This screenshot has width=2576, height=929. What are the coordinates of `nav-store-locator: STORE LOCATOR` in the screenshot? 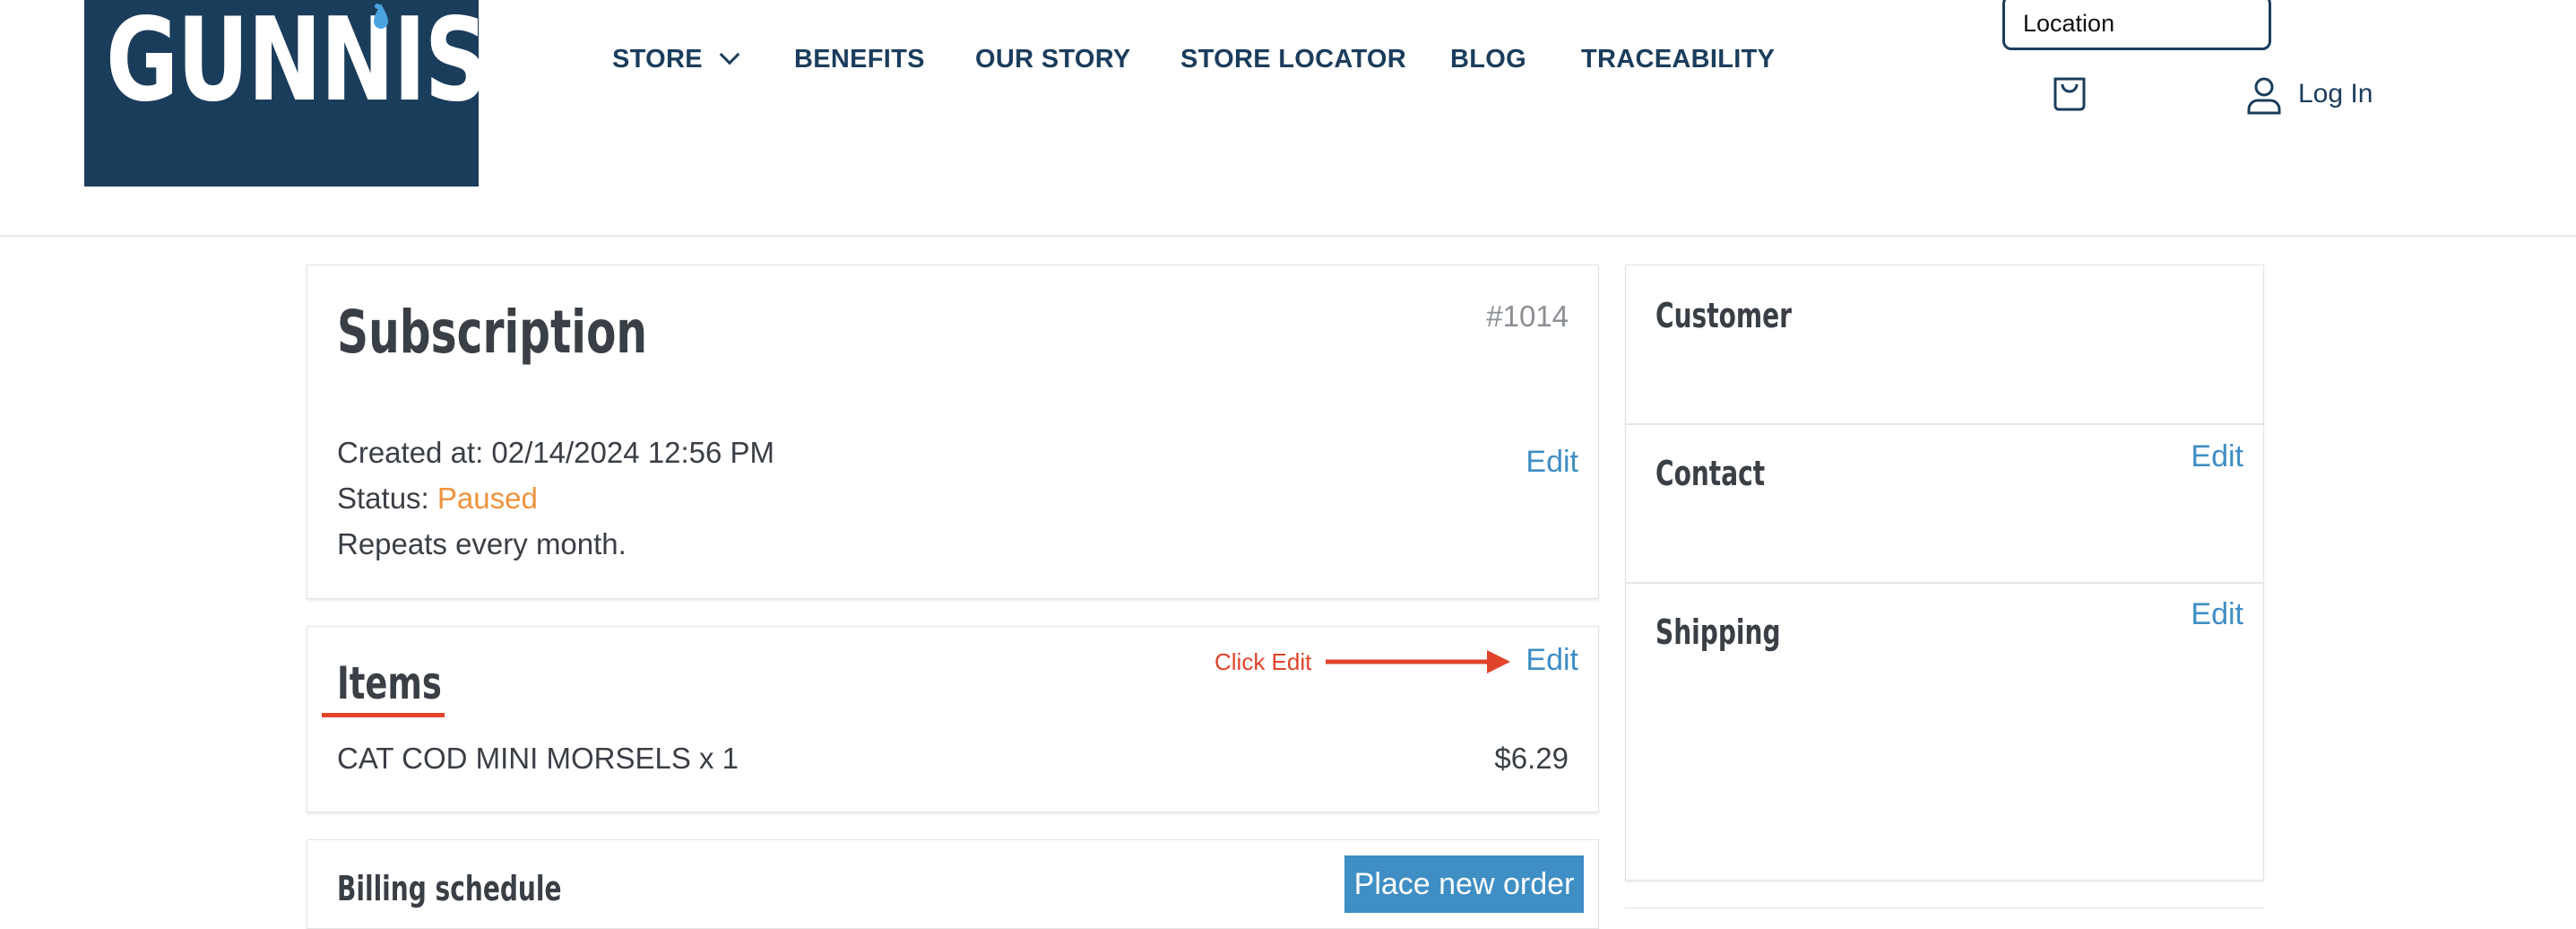 It's located at (1293, 59).